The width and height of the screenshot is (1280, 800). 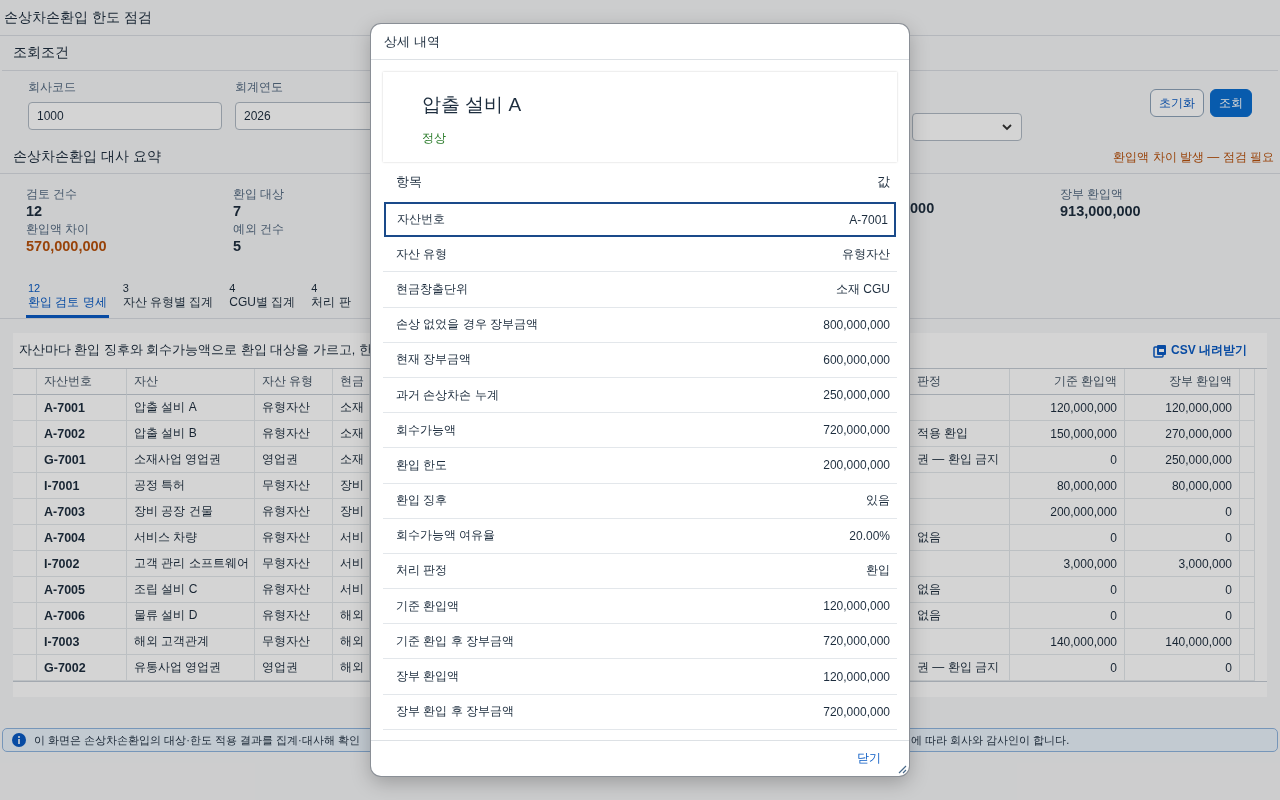 What do you see at coordinates (259, 87) in the screenshot?
I see `field-label: 회계연도` at bounding box center [259, 87].